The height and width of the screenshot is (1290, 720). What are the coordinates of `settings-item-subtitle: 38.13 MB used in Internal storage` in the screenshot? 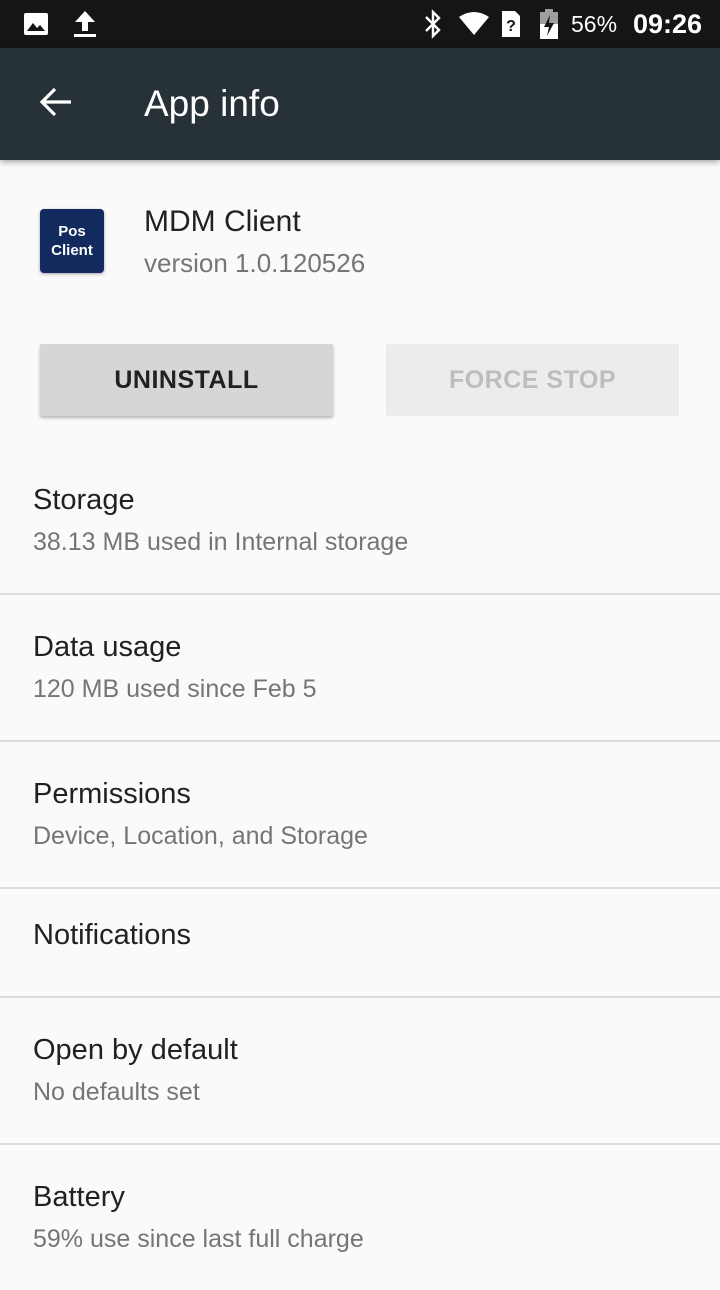 It's located at (221, 542).